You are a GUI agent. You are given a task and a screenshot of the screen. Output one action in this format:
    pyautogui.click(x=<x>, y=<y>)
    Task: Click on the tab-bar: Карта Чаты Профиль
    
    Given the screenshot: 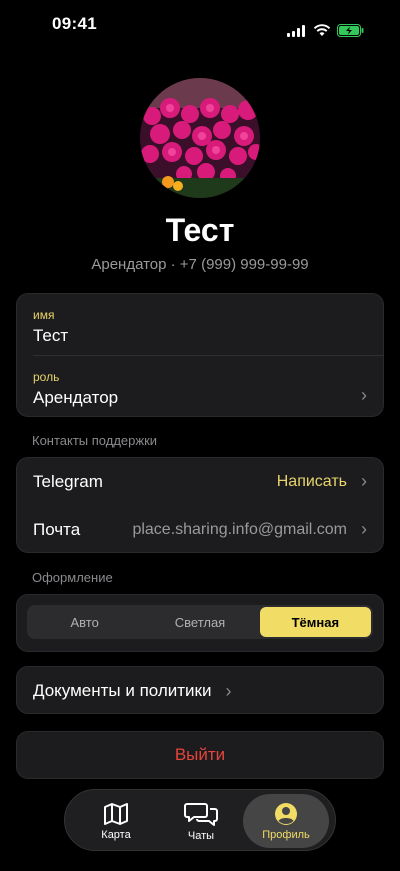 What is the action you would take?
    pyautogui.click(x=200, y=820)
    